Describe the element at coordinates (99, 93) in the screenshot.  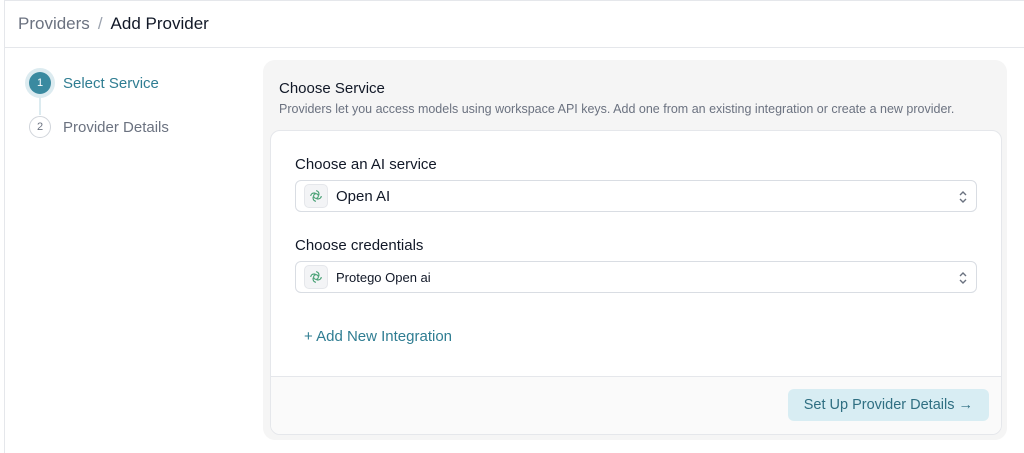
I see `step-select-service: 1 Select Service` at that location.